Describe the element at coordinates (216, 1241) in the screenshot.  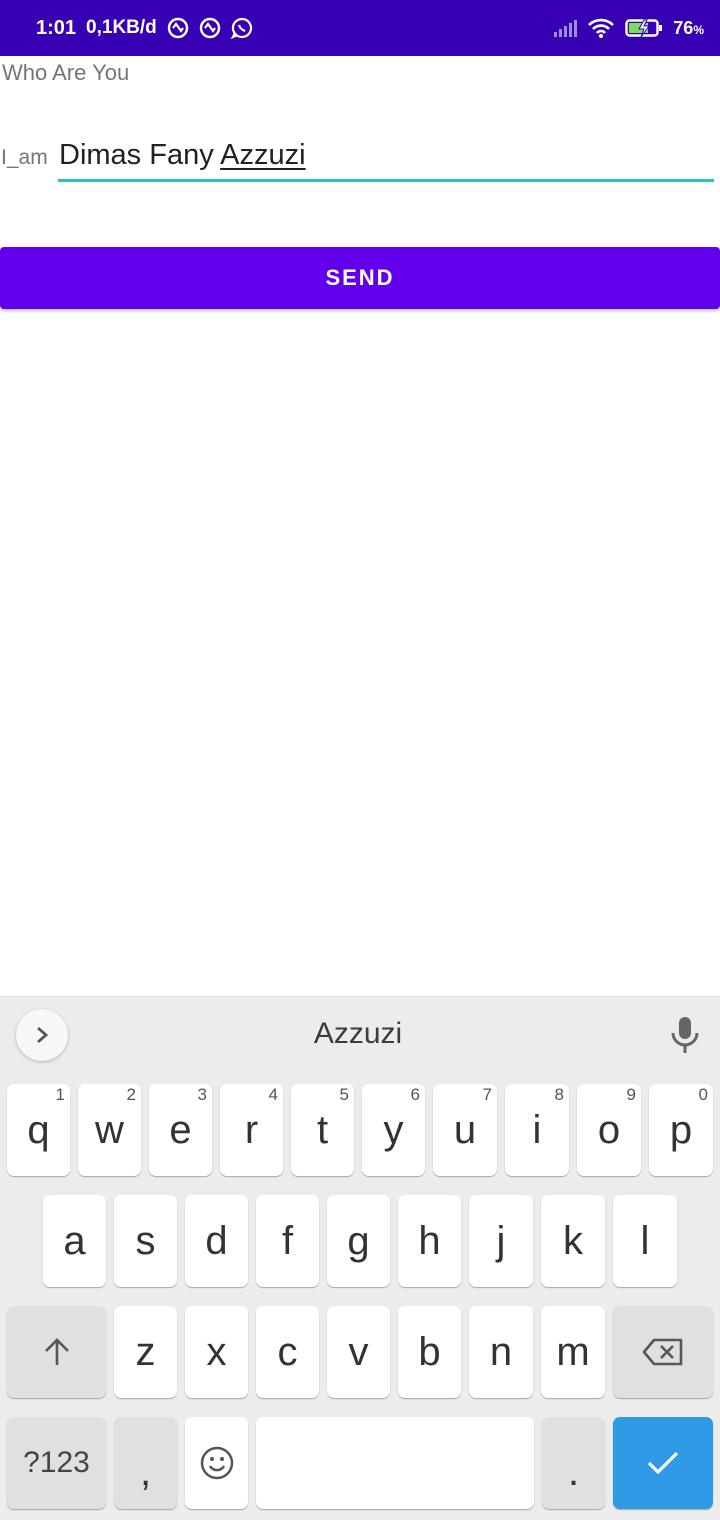
I see `key-d: d` at that location.